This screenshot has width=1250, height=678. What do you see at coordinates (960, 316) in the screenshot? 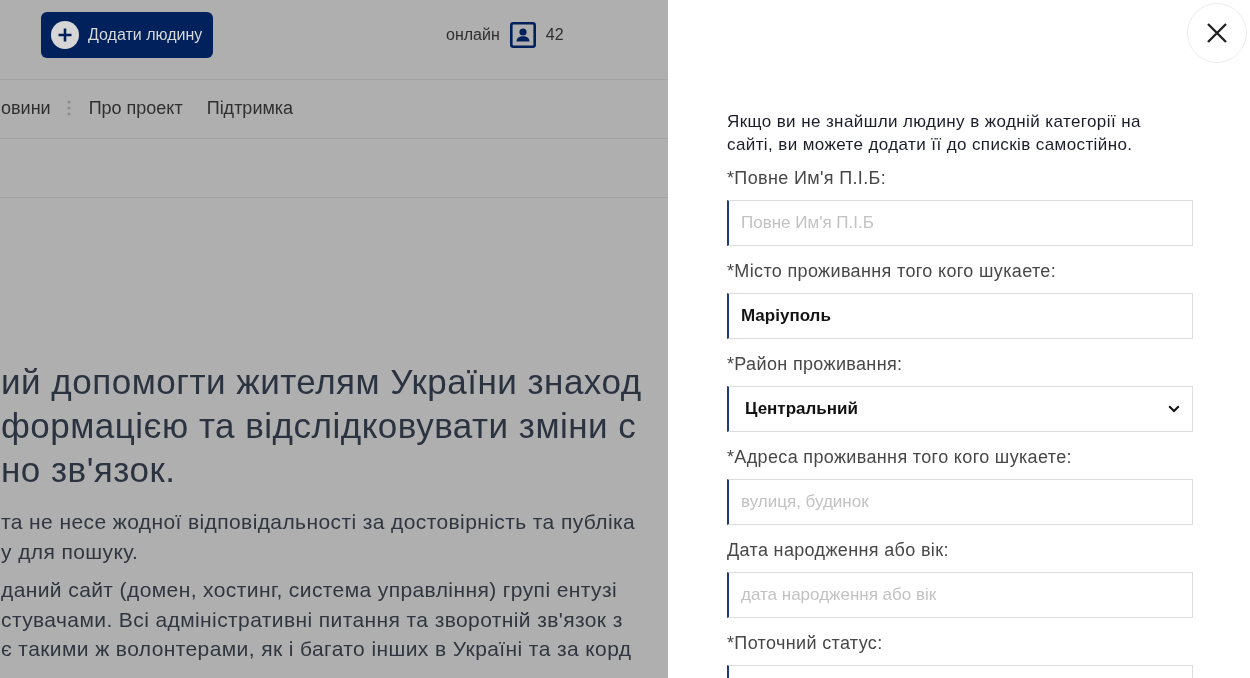
I see `text-input: Маріуполь` at bounding box center [960, 316].